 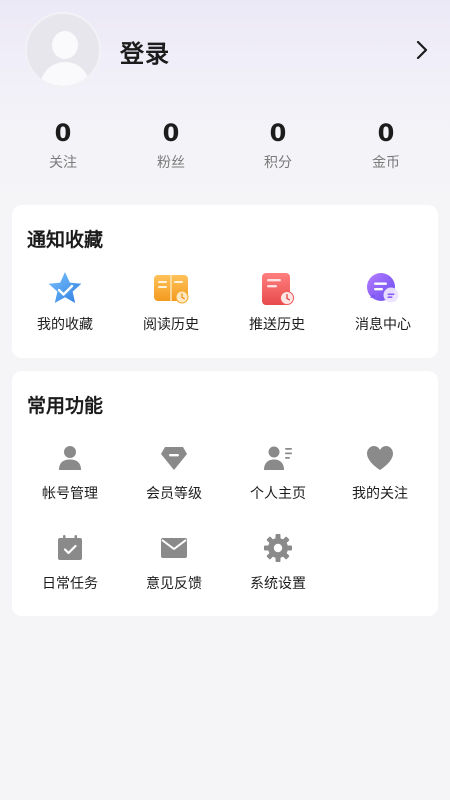 I want to click on stat-label: 粉丝, so click(x=171, y=163).